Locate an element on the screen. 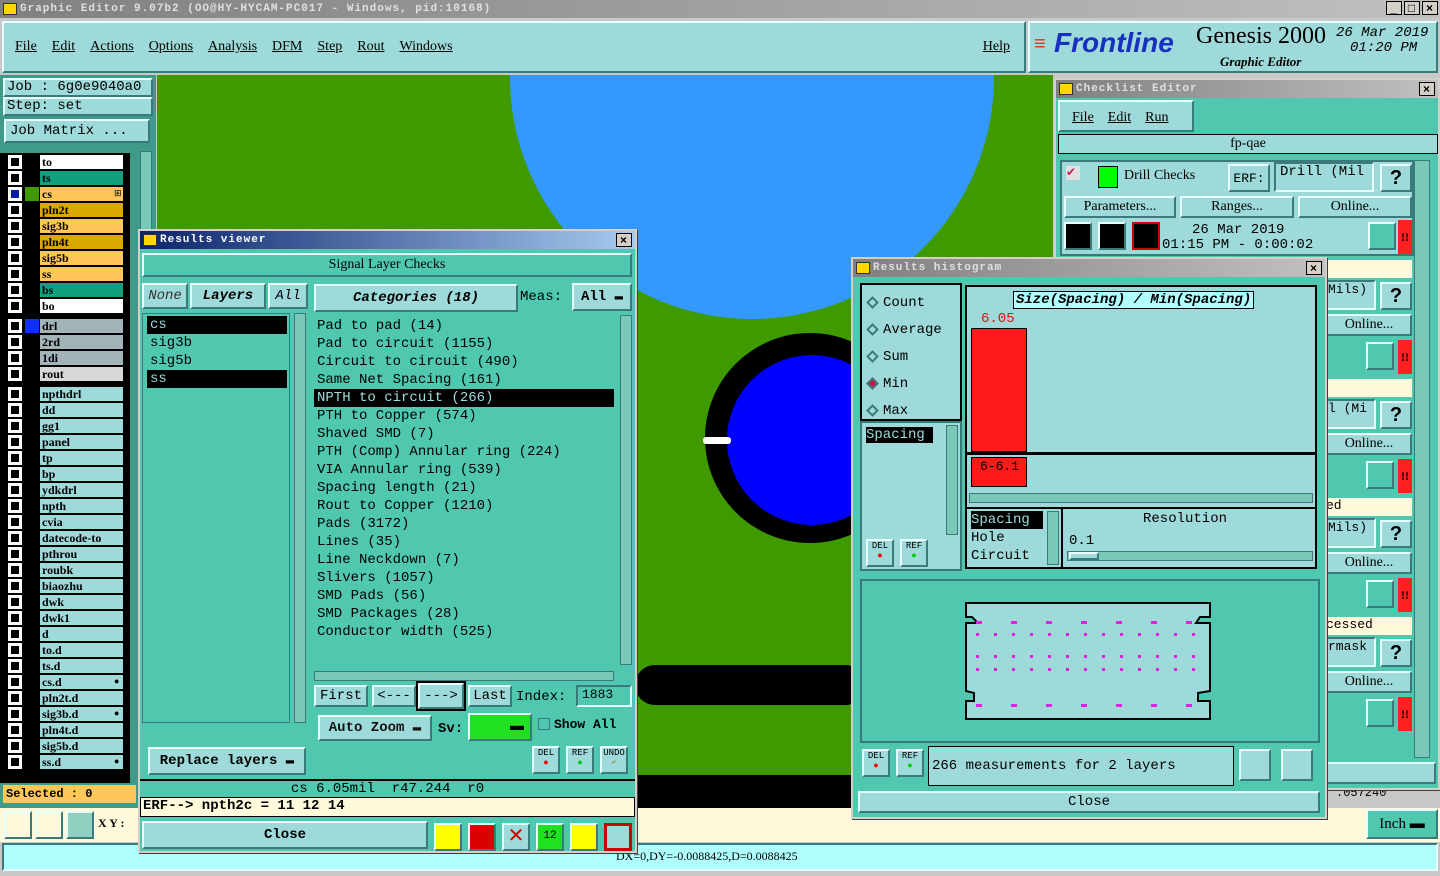 The width and height of the screenshot is (1440, 876). category-item: Circuit to circuit (490) is located at coordinates (464, 362).